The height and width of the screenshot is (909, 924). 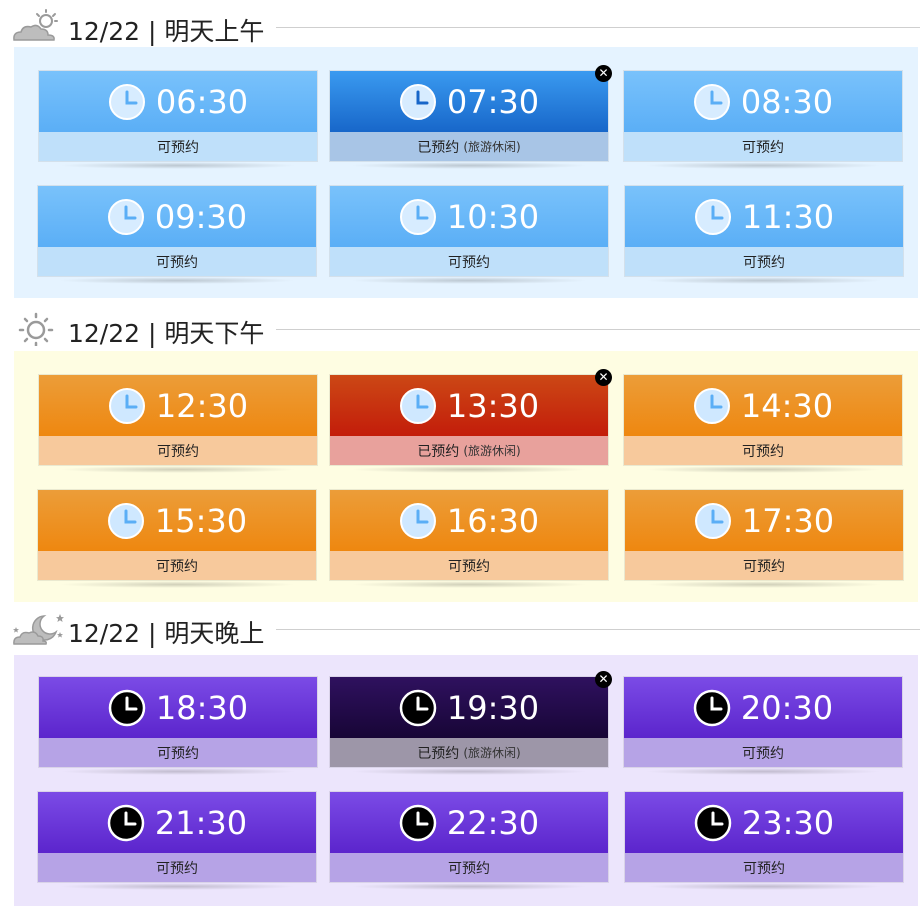 I want to click on section-title: 12/22 | 明天上午, so click(x=166, y=31).